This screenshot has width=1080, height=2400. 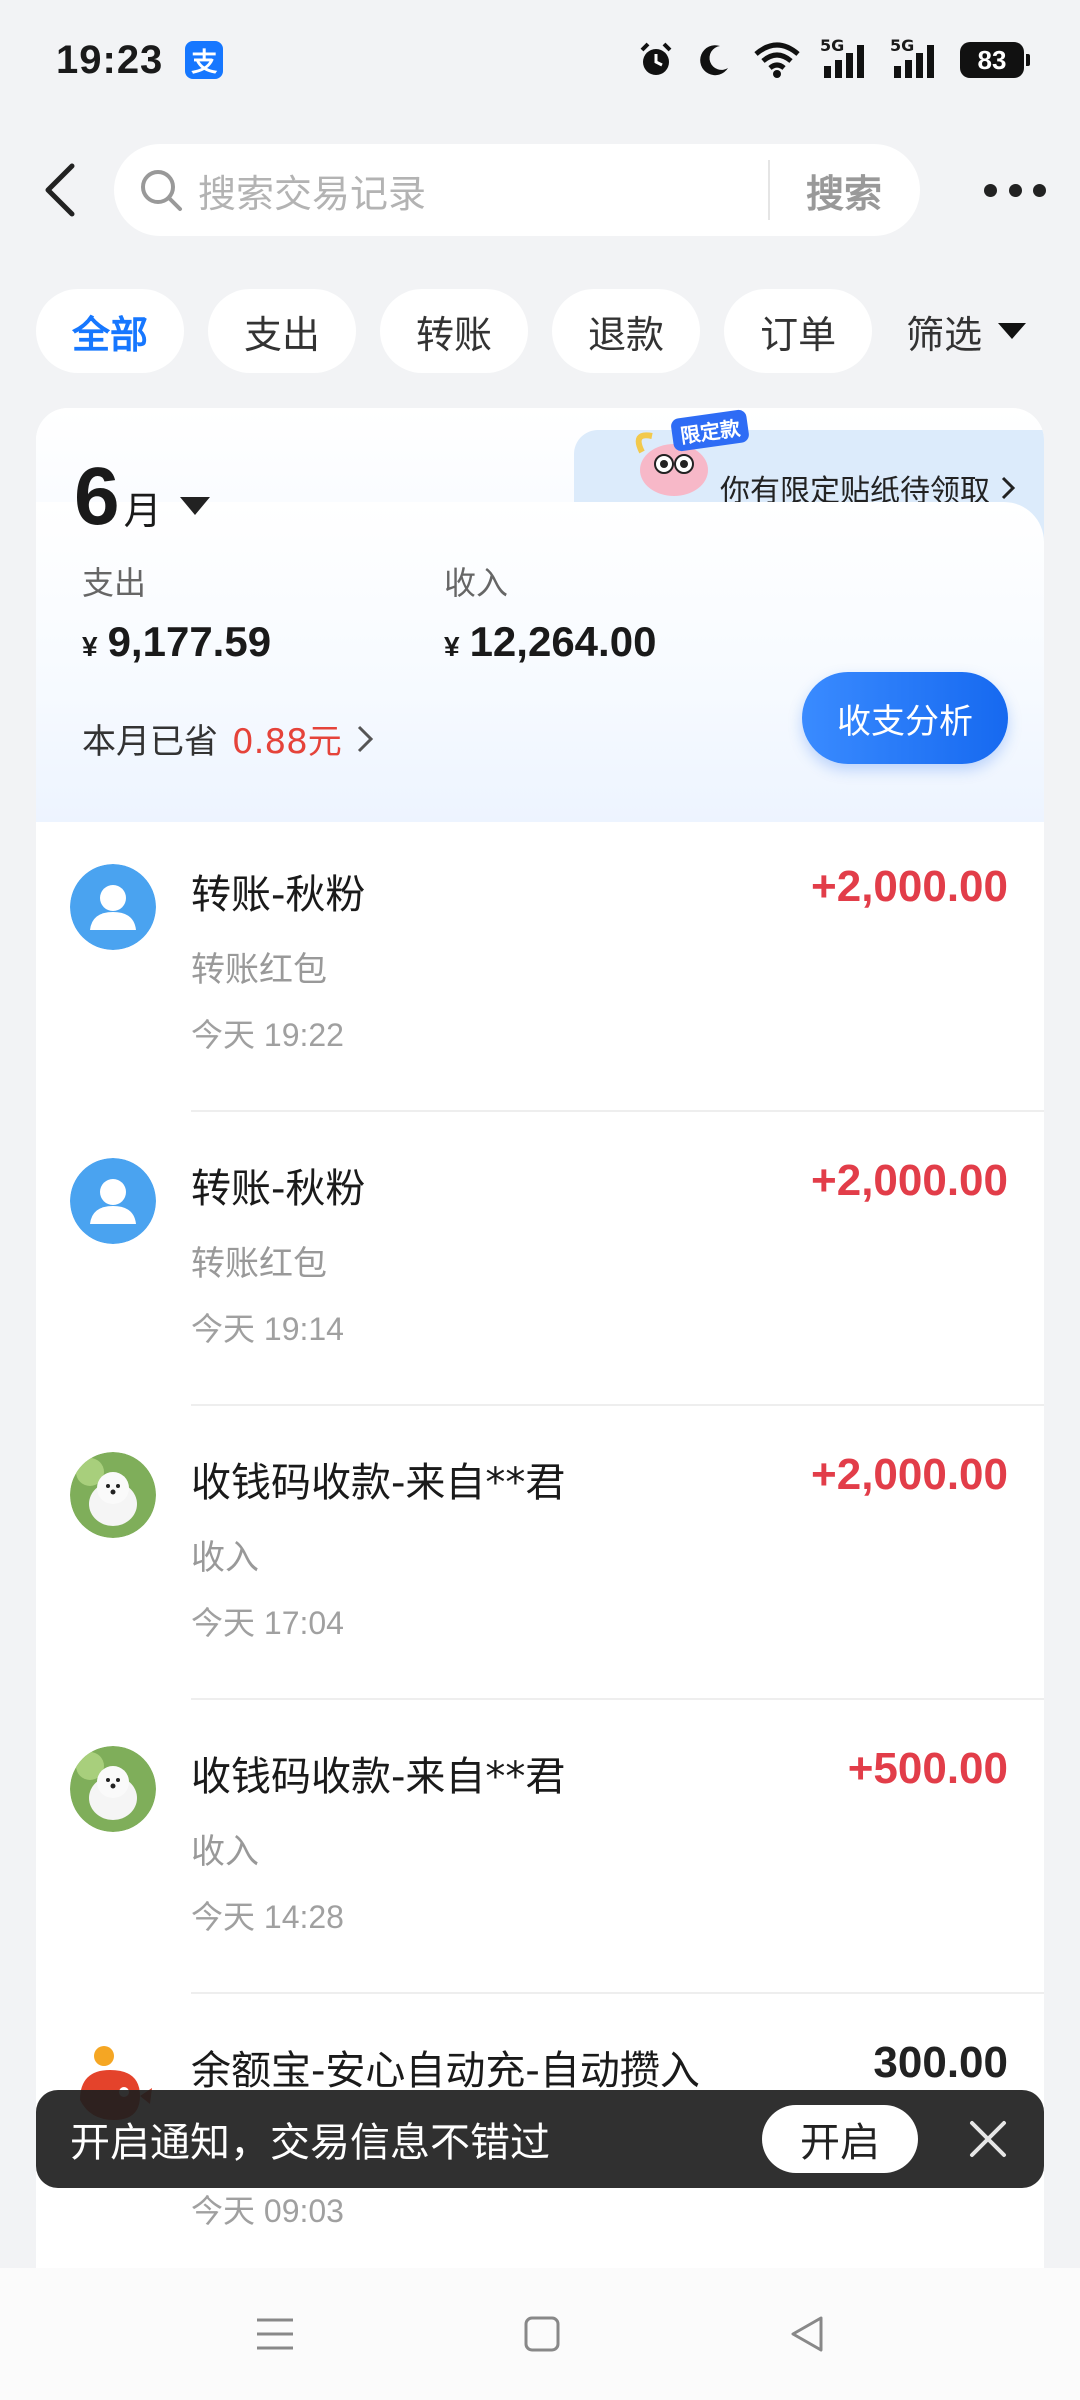 What do you see at coordinates (454, 331) in the screenshot?
I see `tab-transfer: 转账` at bounding box center [454, 331].